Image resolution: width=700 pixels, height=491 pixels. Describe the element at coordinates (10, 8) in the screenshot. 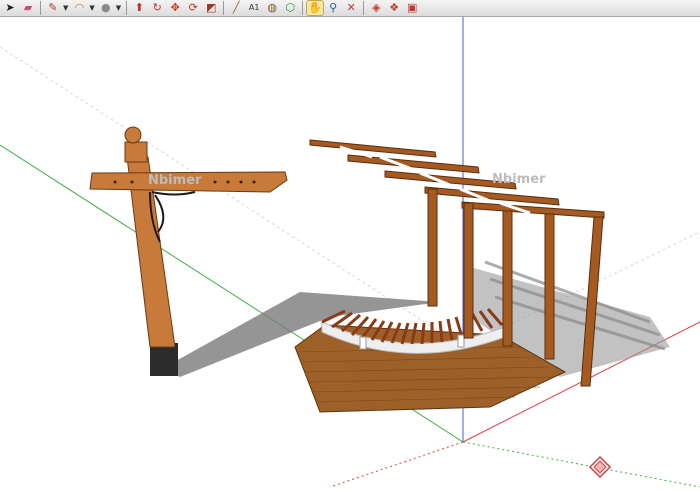

I see `select-tool-icon: ➤` at that location.